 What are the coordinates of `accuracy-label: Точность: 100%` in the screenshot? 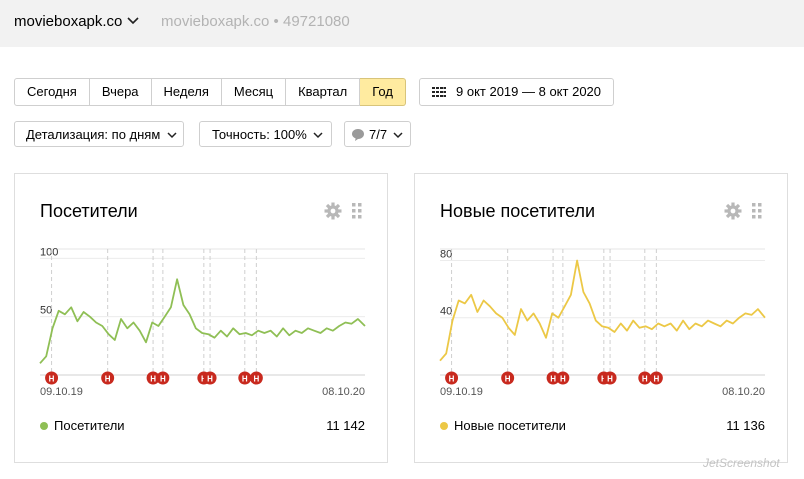 It's located at (259, 134).